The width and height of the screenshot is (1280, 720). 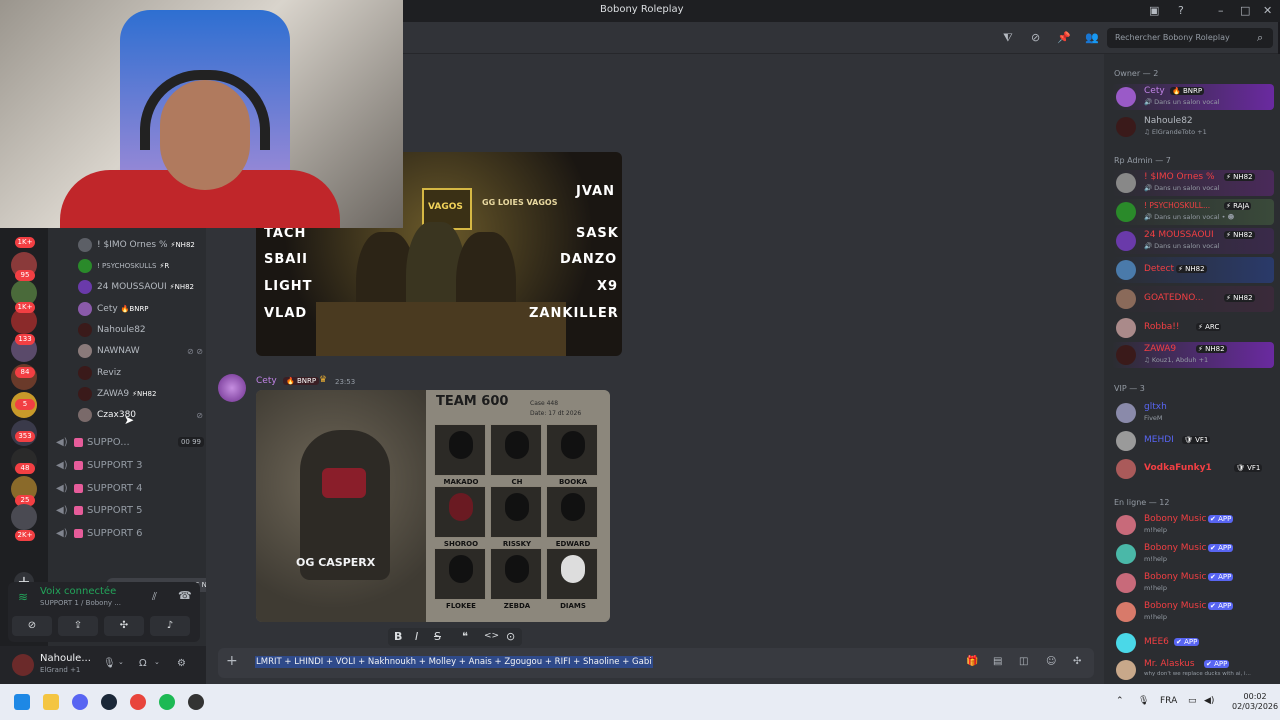 What do you see at coordinates (32, 626) in the screenshot?
I see `camera-button: ⊘` at bounding box center [32, 626].